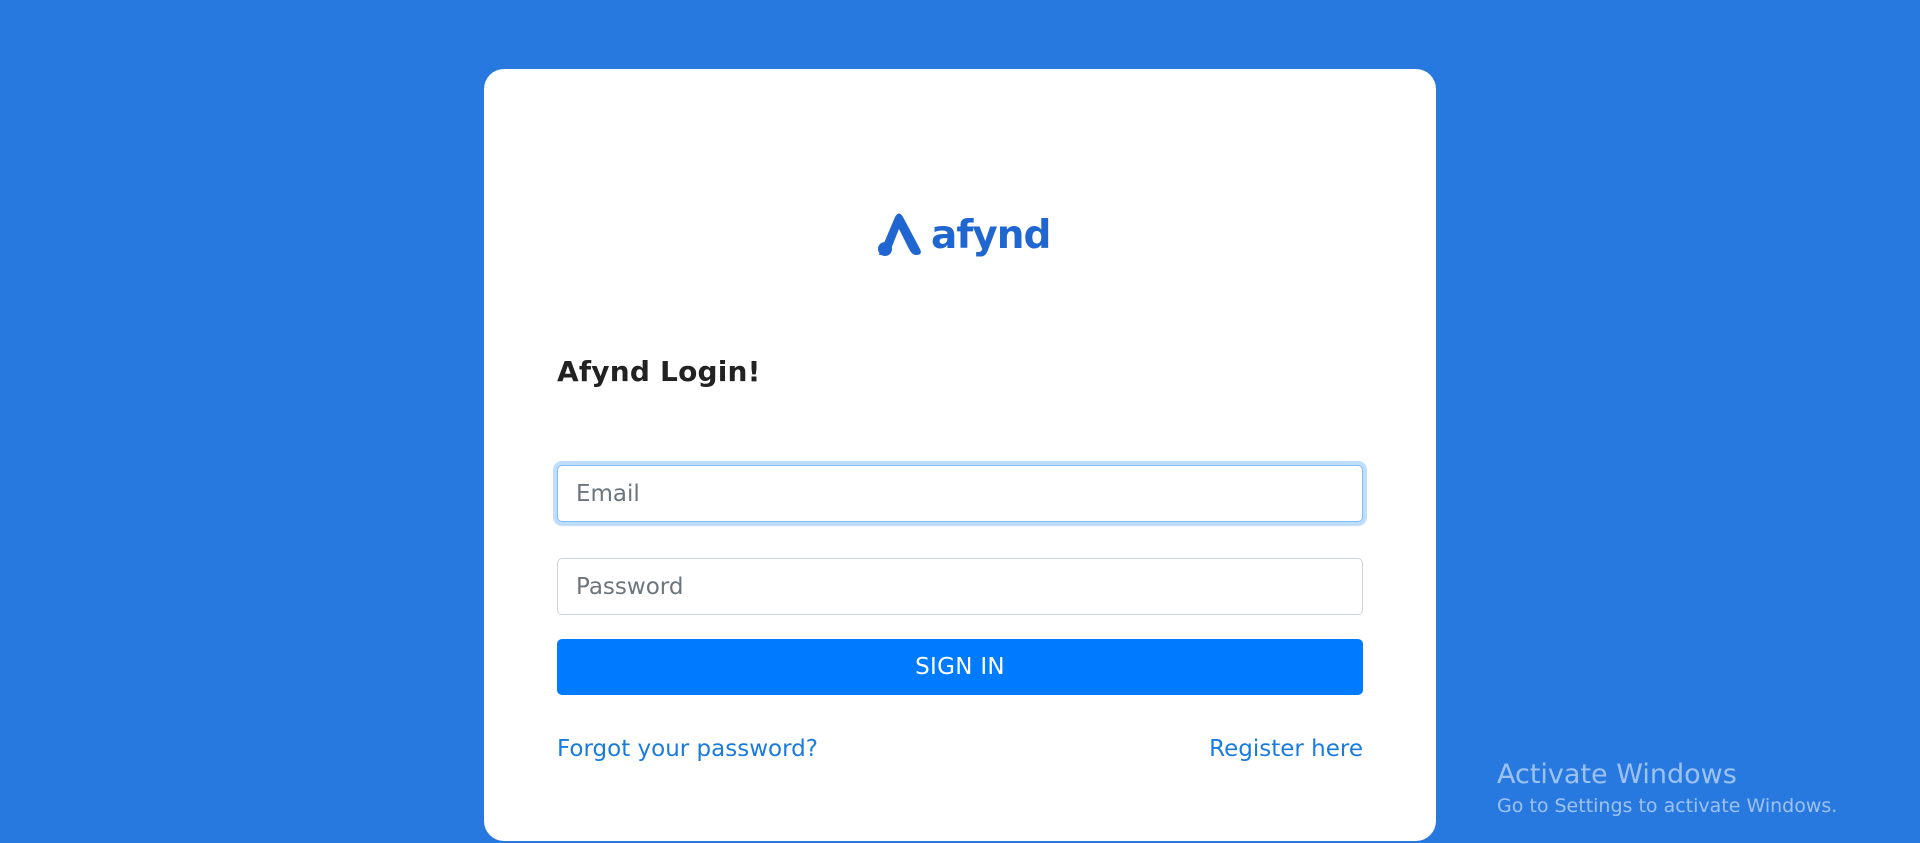 This screenshot has height=843, width=1920. I want to click on email-field, so click(960, 493).